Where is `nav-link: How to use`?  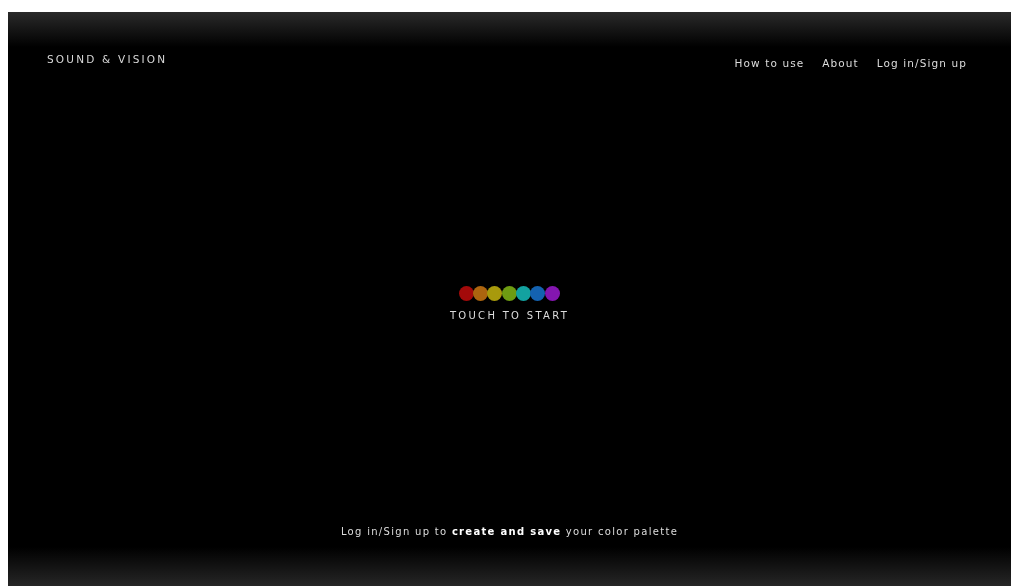 nav-link: How to use is located at coordinates (769, 63).